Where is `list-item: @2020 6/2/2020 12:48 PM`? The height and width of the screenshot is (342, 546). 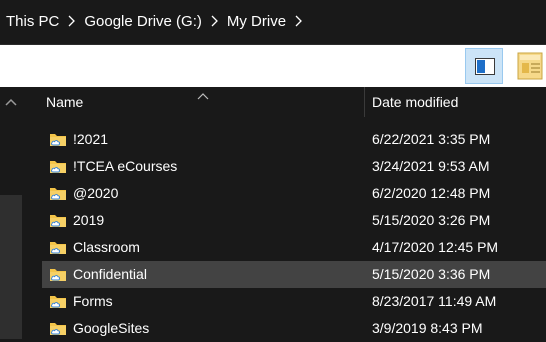
list-item: @2020 6/2/2020 12:48 PM is located at coordinates (284, 193).